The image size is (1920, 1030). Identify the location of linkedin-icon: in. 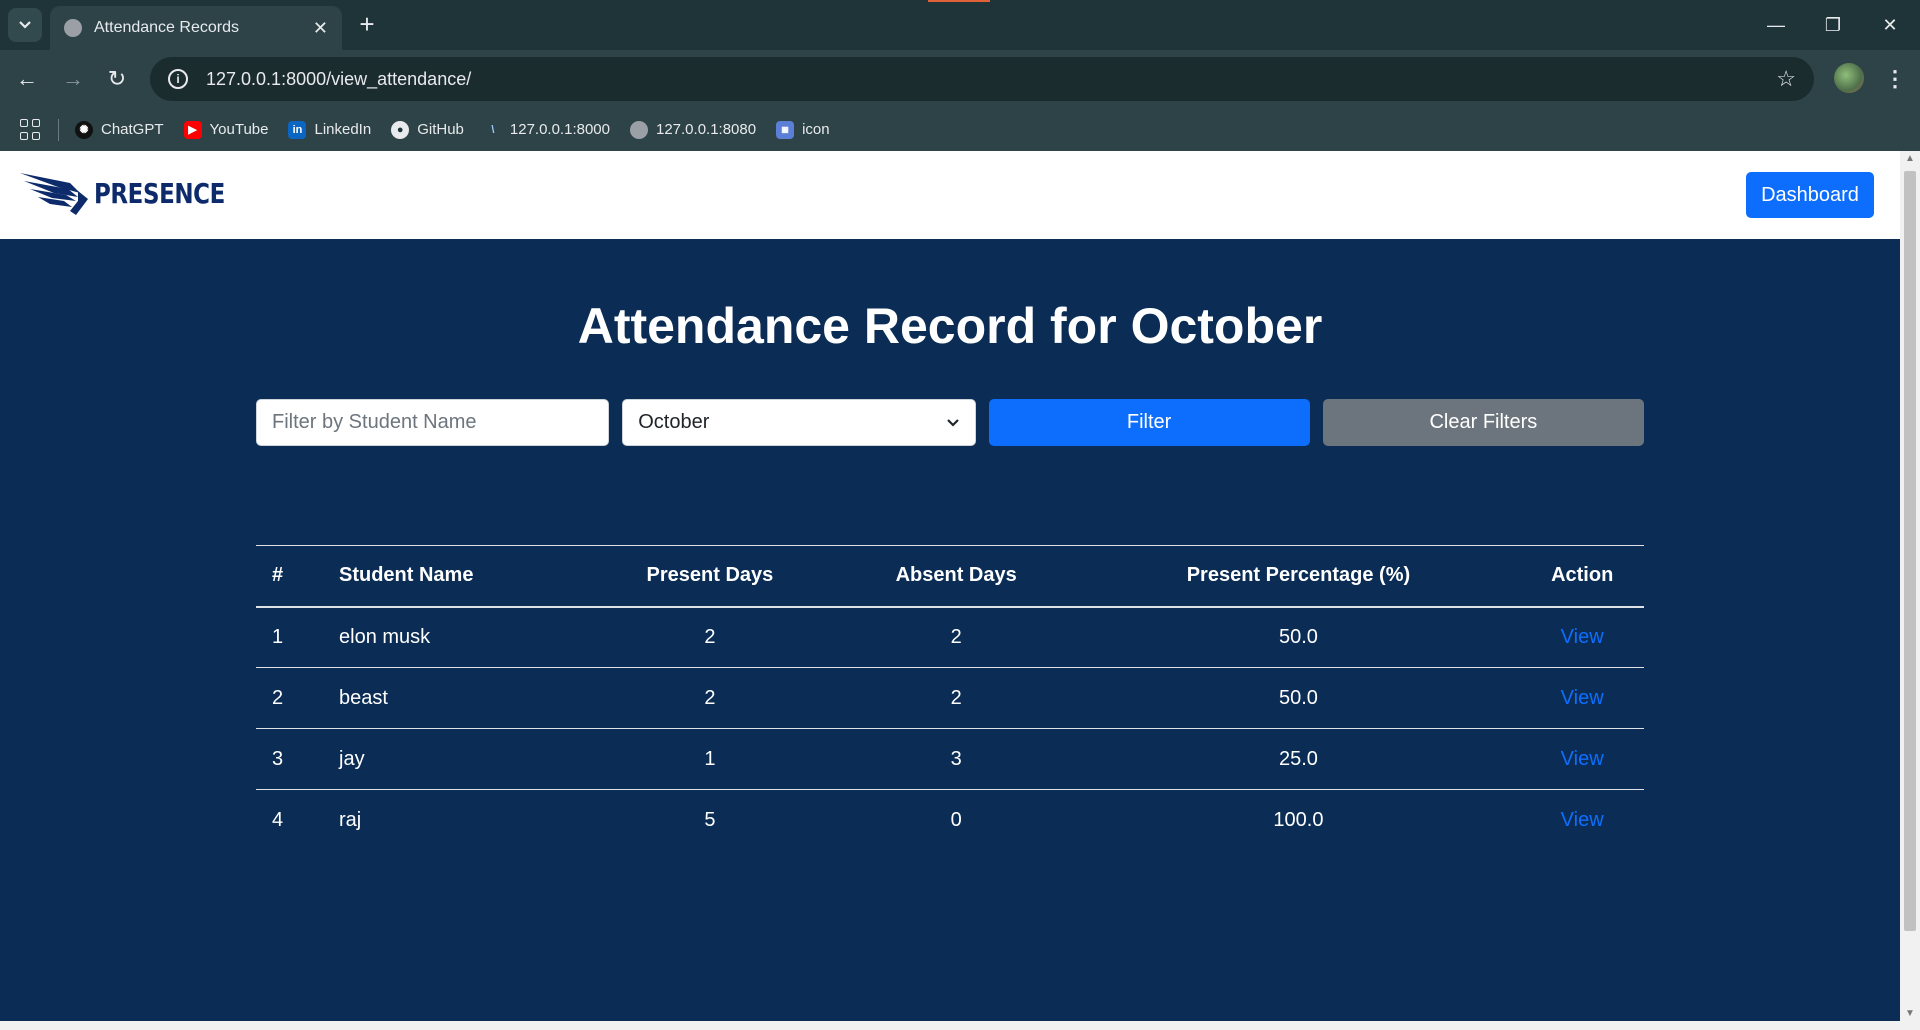
(297, 129).